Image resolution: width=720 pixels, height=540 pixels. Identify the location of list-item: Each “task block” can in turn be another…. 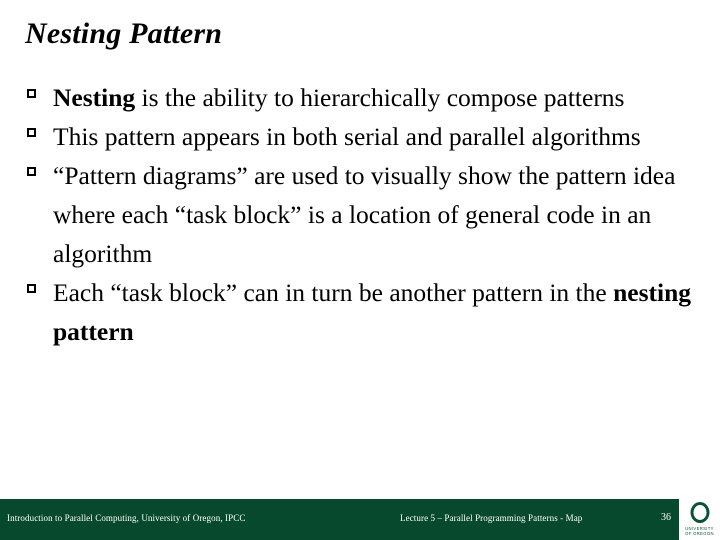
(357, 312).